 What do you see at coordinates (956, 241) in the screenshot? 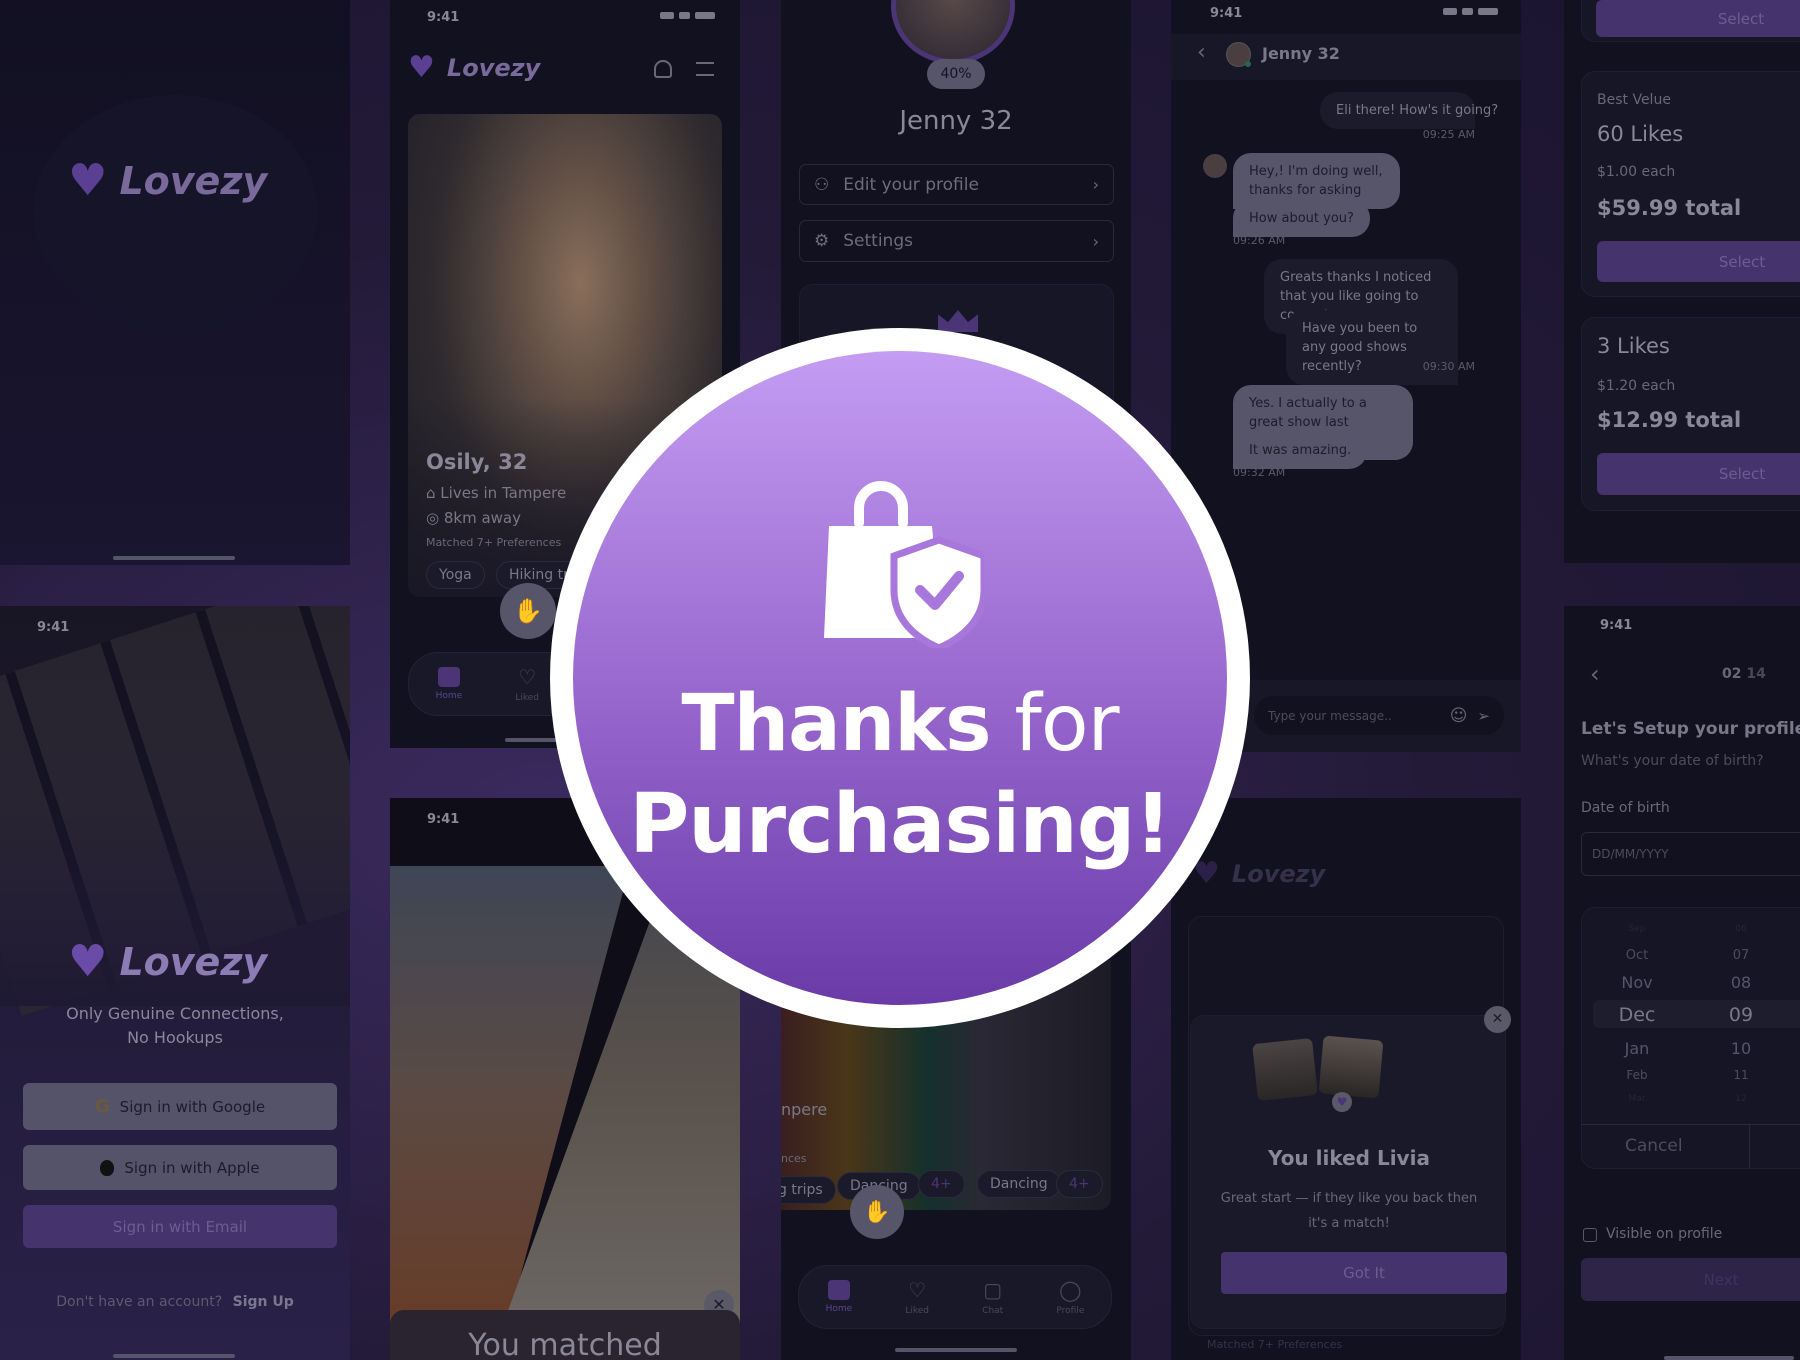
I see `settings-row: ⚙ Settings ›` at bounding box center [956, 241].